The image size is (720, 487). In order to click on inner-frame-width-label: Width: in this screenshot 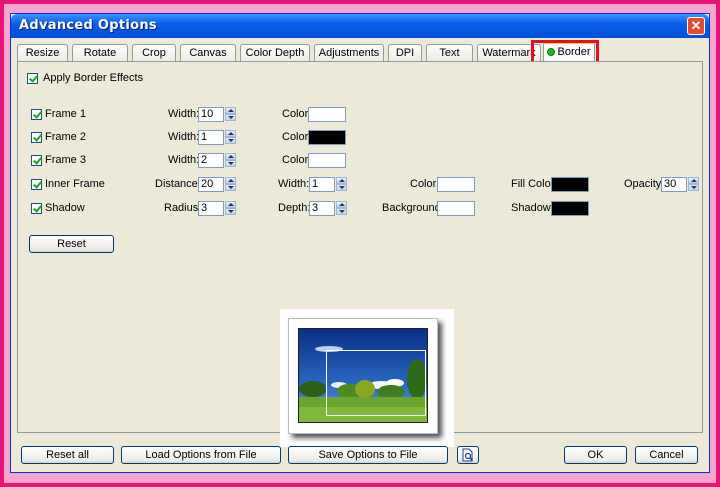, I will do `click(294, 184)`.